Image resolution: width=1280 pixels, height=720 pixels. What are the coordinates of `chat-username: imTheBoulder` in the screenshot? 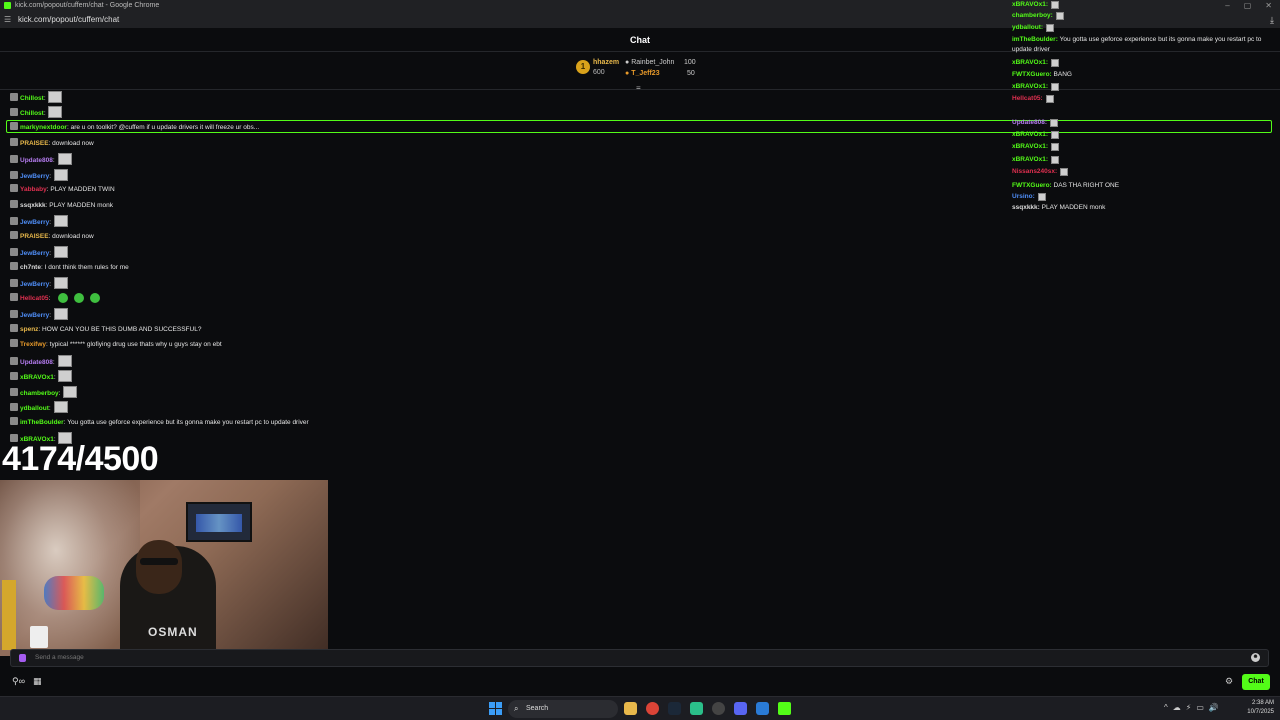 It's located at (42, 422).